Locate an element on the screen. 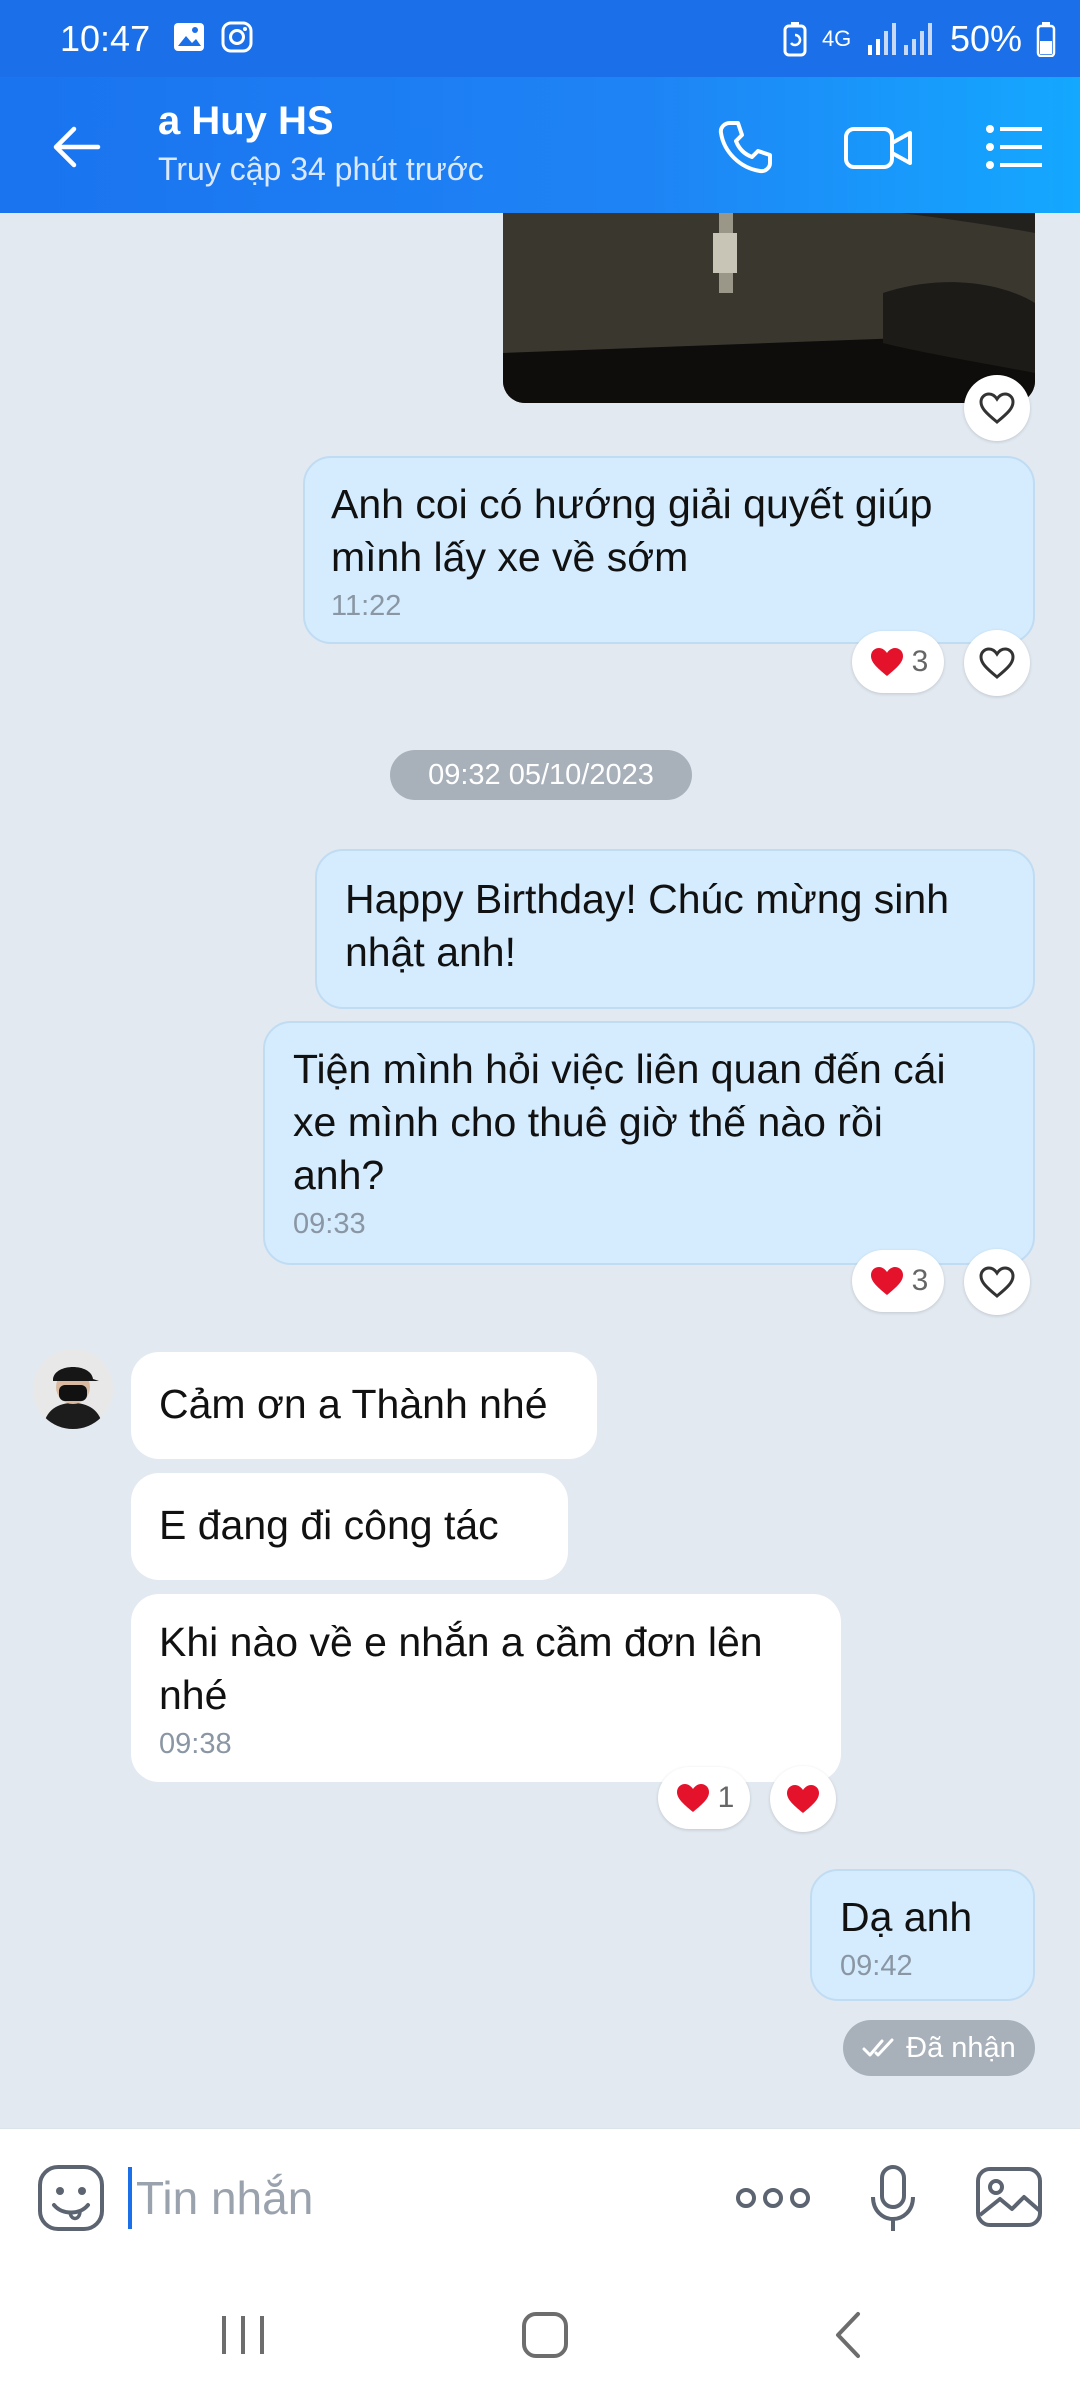 The image size is (1080, 2400). photo-content is located at coordinates (769, 308).